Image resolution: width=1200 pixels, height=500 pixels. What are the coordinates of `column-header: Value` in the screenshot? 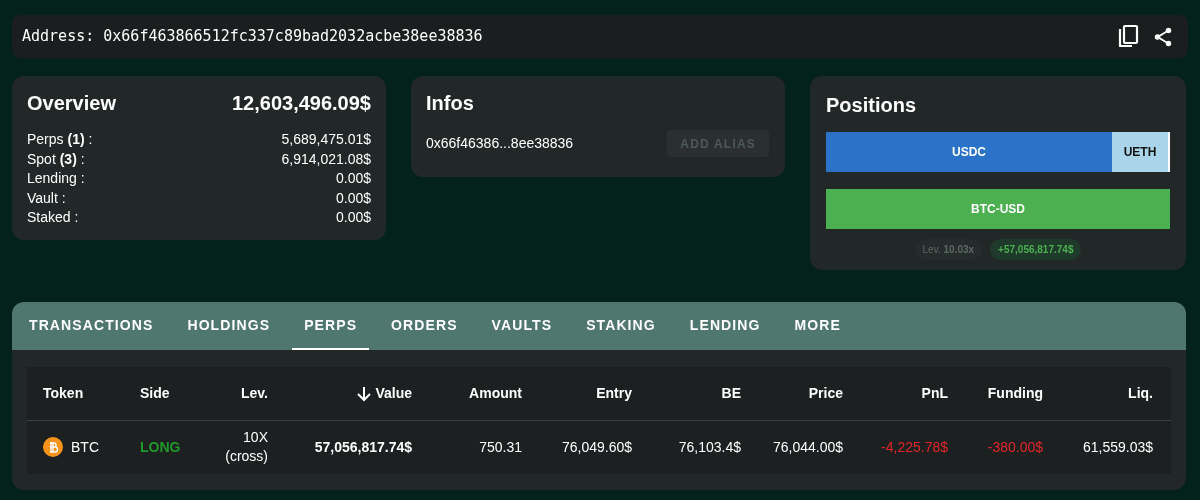 It's located at (393, 393).